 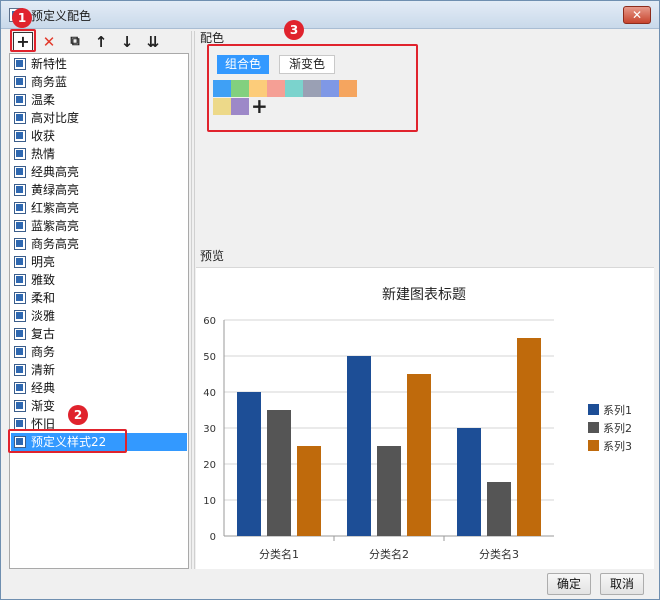 I want to click on list-item: 新特性, so click(x=99, y=64).